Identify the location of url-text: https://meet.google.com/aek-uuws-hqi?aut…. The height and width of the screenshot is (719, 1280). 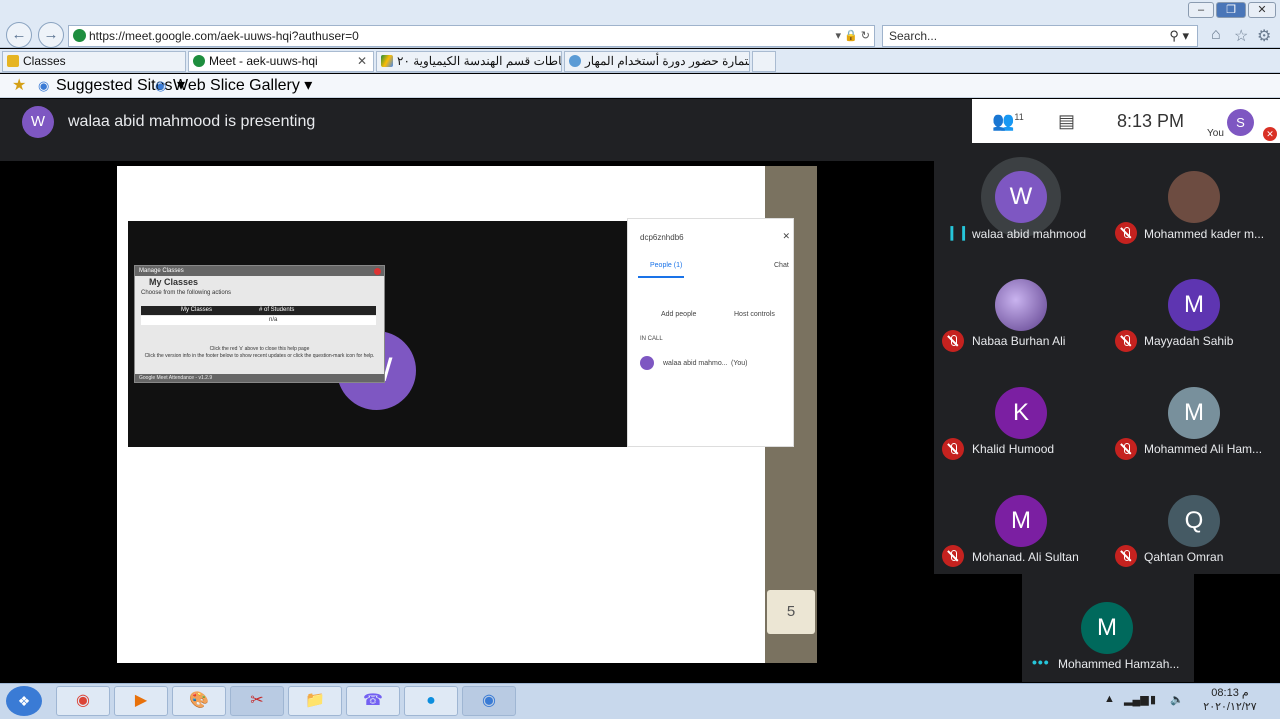
(224, 36).